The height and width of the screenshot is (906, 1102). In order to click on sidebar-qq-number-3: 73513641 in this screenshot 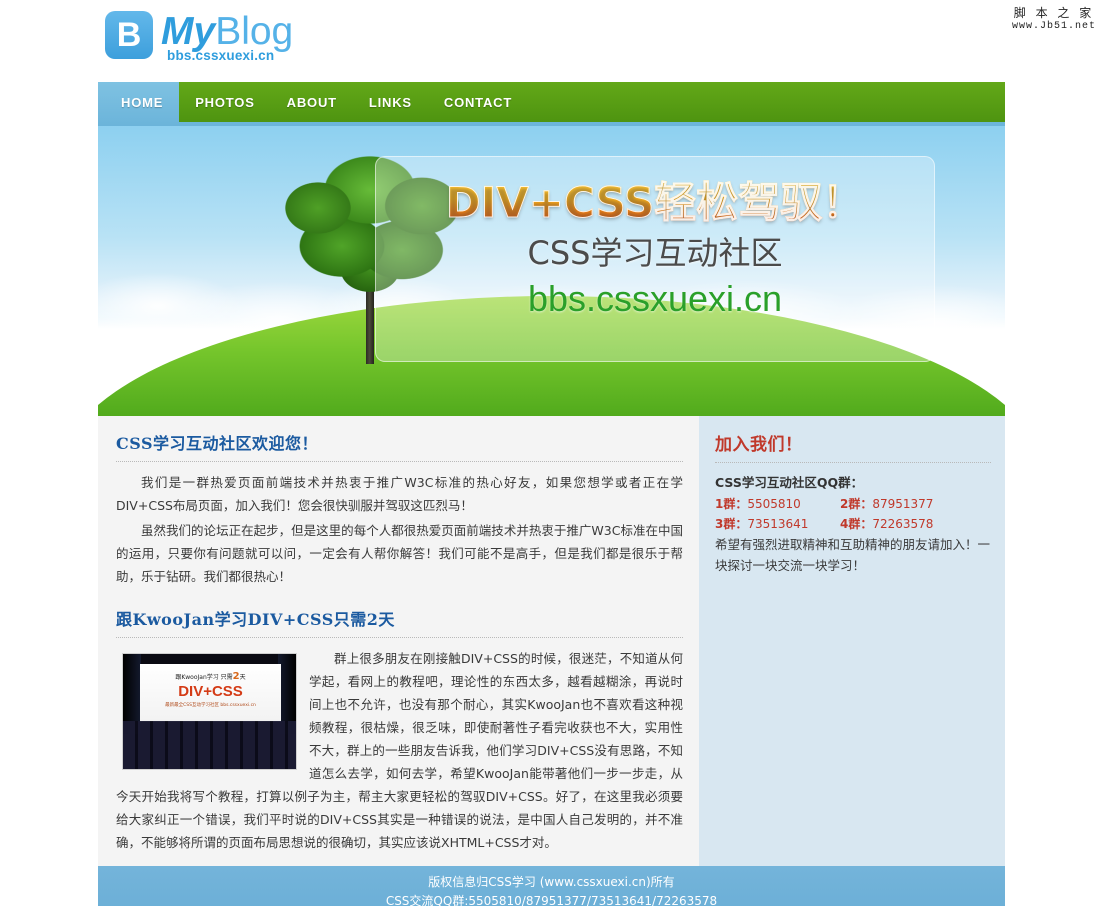, I will do `click(778, 524)`.